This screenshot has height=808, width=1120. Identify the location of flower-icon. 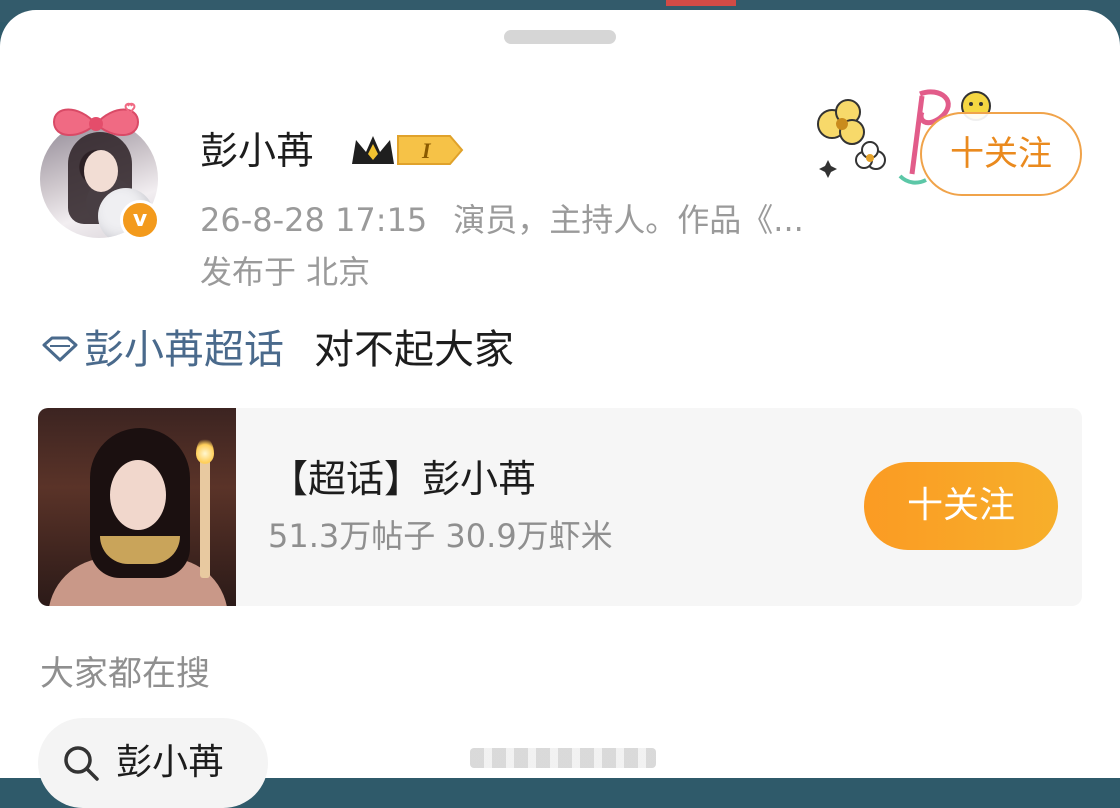
(841, 122).